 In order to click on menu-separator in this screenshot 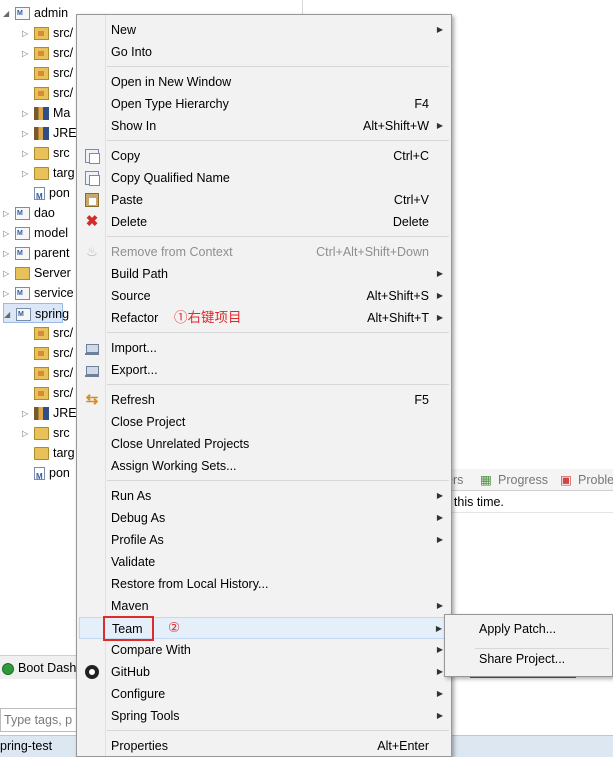, I will do `click(278, 140)`.